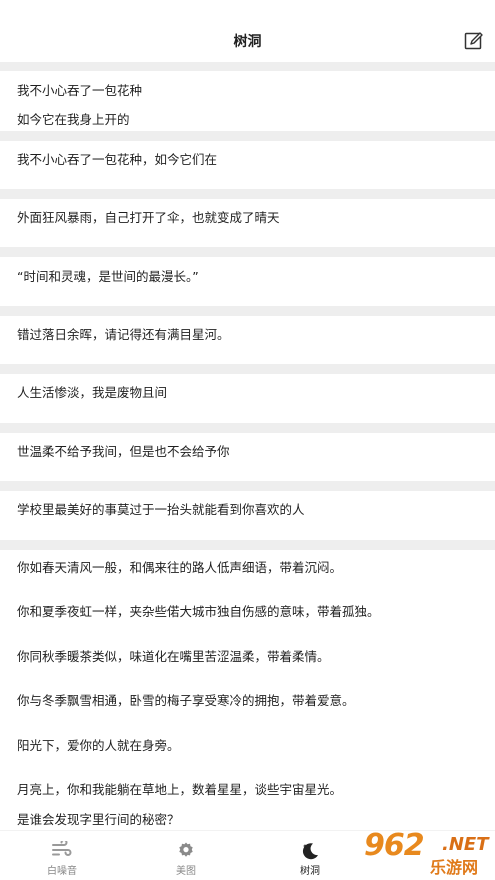 The image size is (495, 880). What do you see at coordinates (123, 451) in the screenshot?
I see `post-text: 世温柔不给予我间，但是也不会给予你` at bounding box center [123, 451].